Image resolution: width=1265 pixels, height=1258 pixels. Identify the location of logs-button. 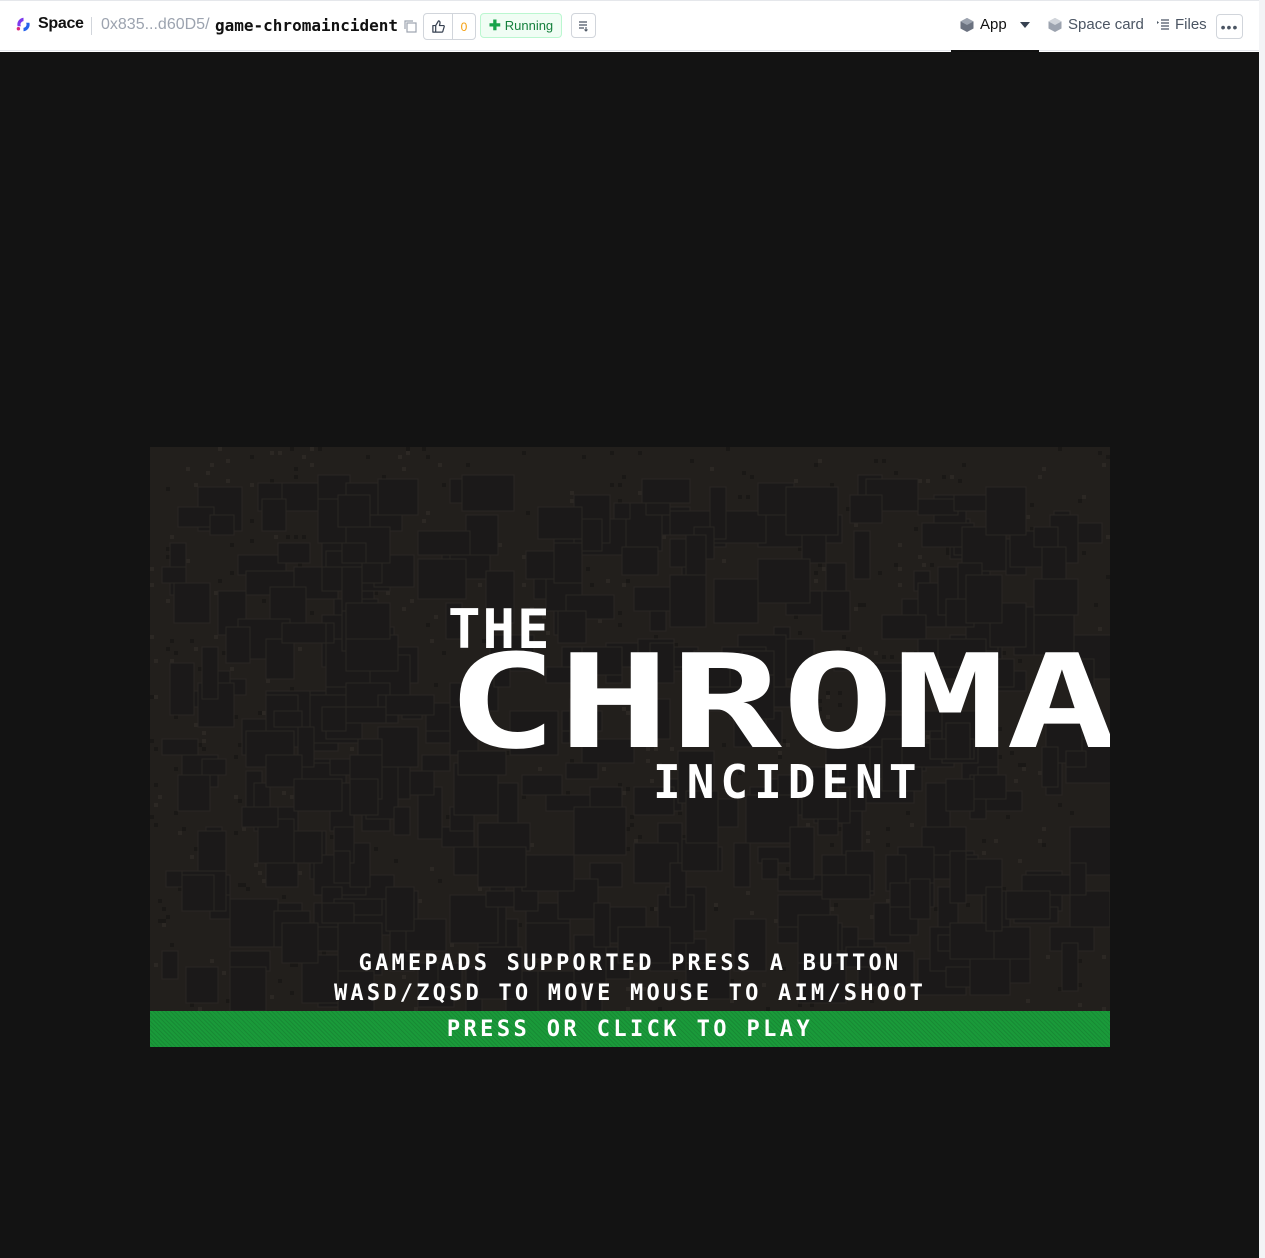
(583, 25).